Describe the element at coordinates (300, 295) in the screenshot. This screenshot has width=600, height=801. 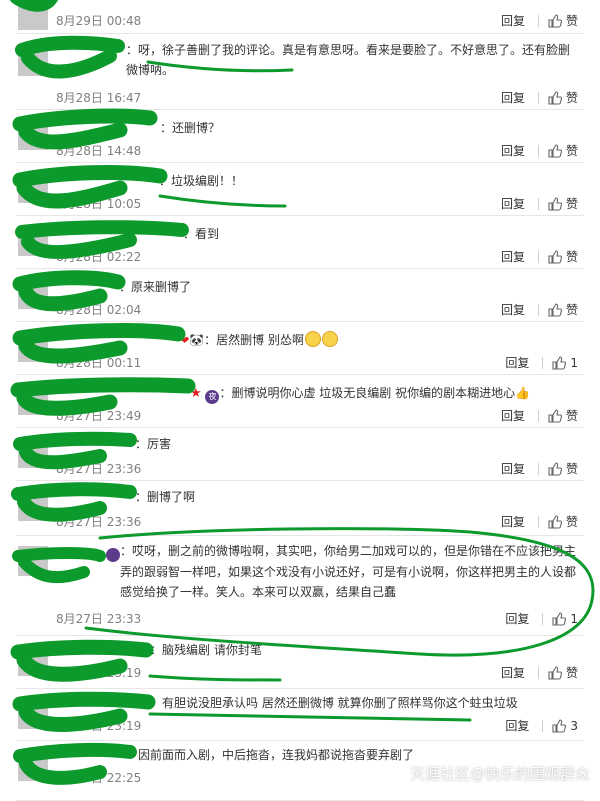
I see `comment-item: ：原来删博了 8月28日 02:04 回复 赞` at that location.